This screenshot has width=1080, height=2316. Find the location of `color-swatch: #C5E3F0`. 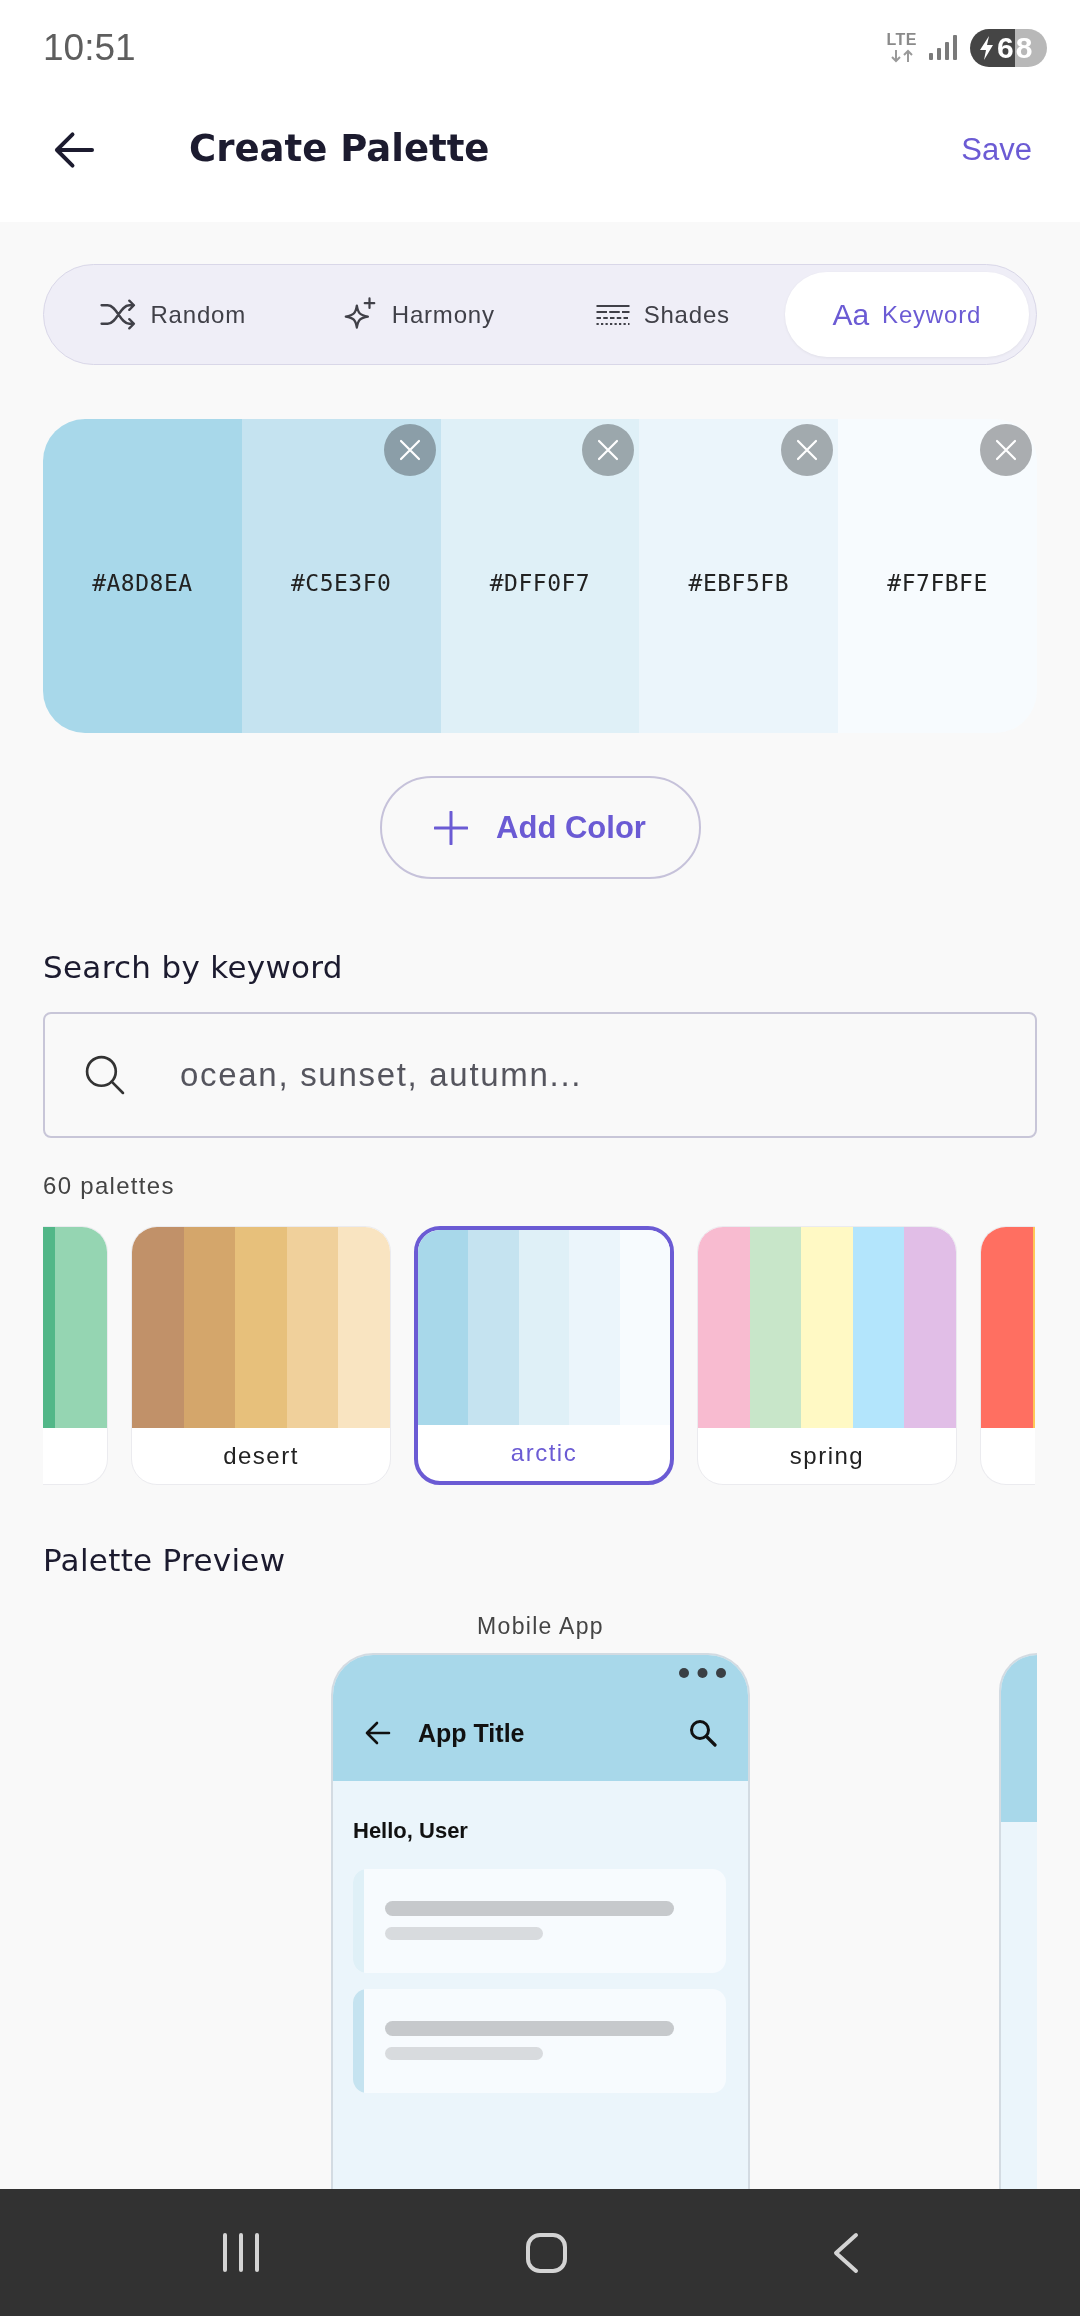

color-swatch: #C5E3F0 is located at coordinates (341, 576).